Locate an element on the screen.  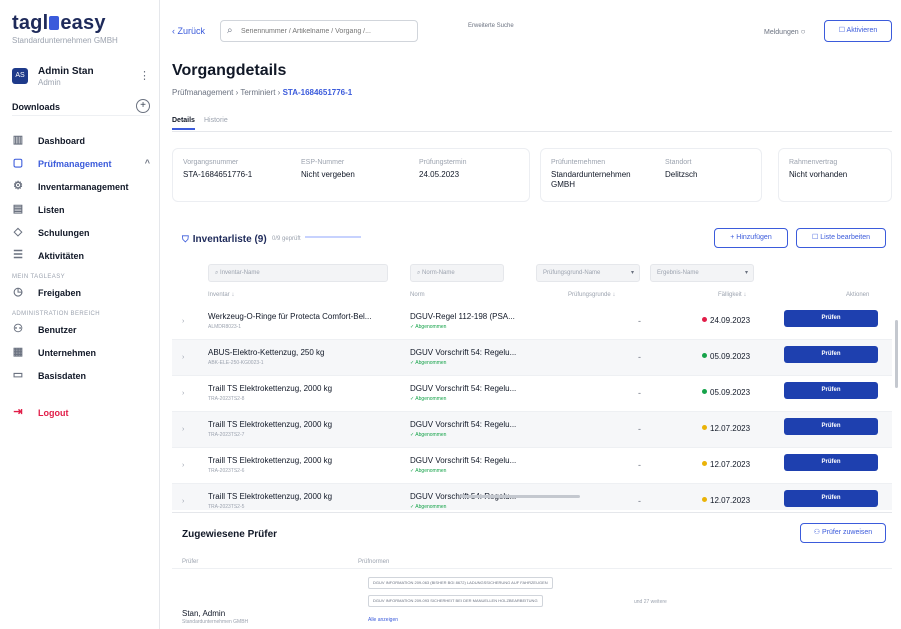
company-name: Standardunternehmen GMBH is located at coordinates (65, 40).